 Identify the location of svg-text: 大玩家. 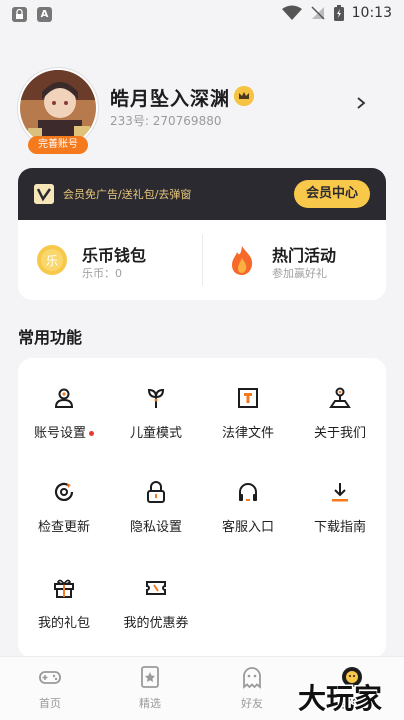
(340, 698).